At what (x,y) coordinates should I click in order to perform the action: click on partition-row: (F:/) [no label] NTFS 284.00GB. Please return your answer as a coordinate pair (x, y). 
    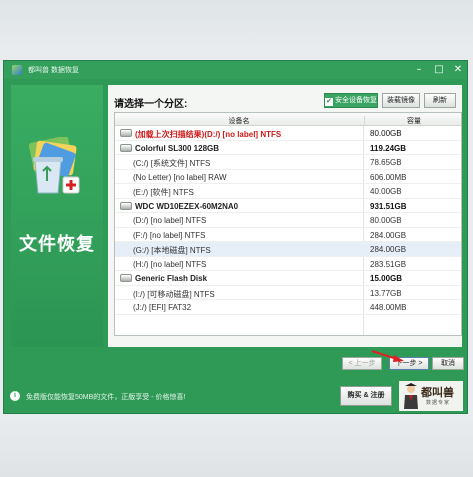
    Looking at the image, I should click on (288, 235).